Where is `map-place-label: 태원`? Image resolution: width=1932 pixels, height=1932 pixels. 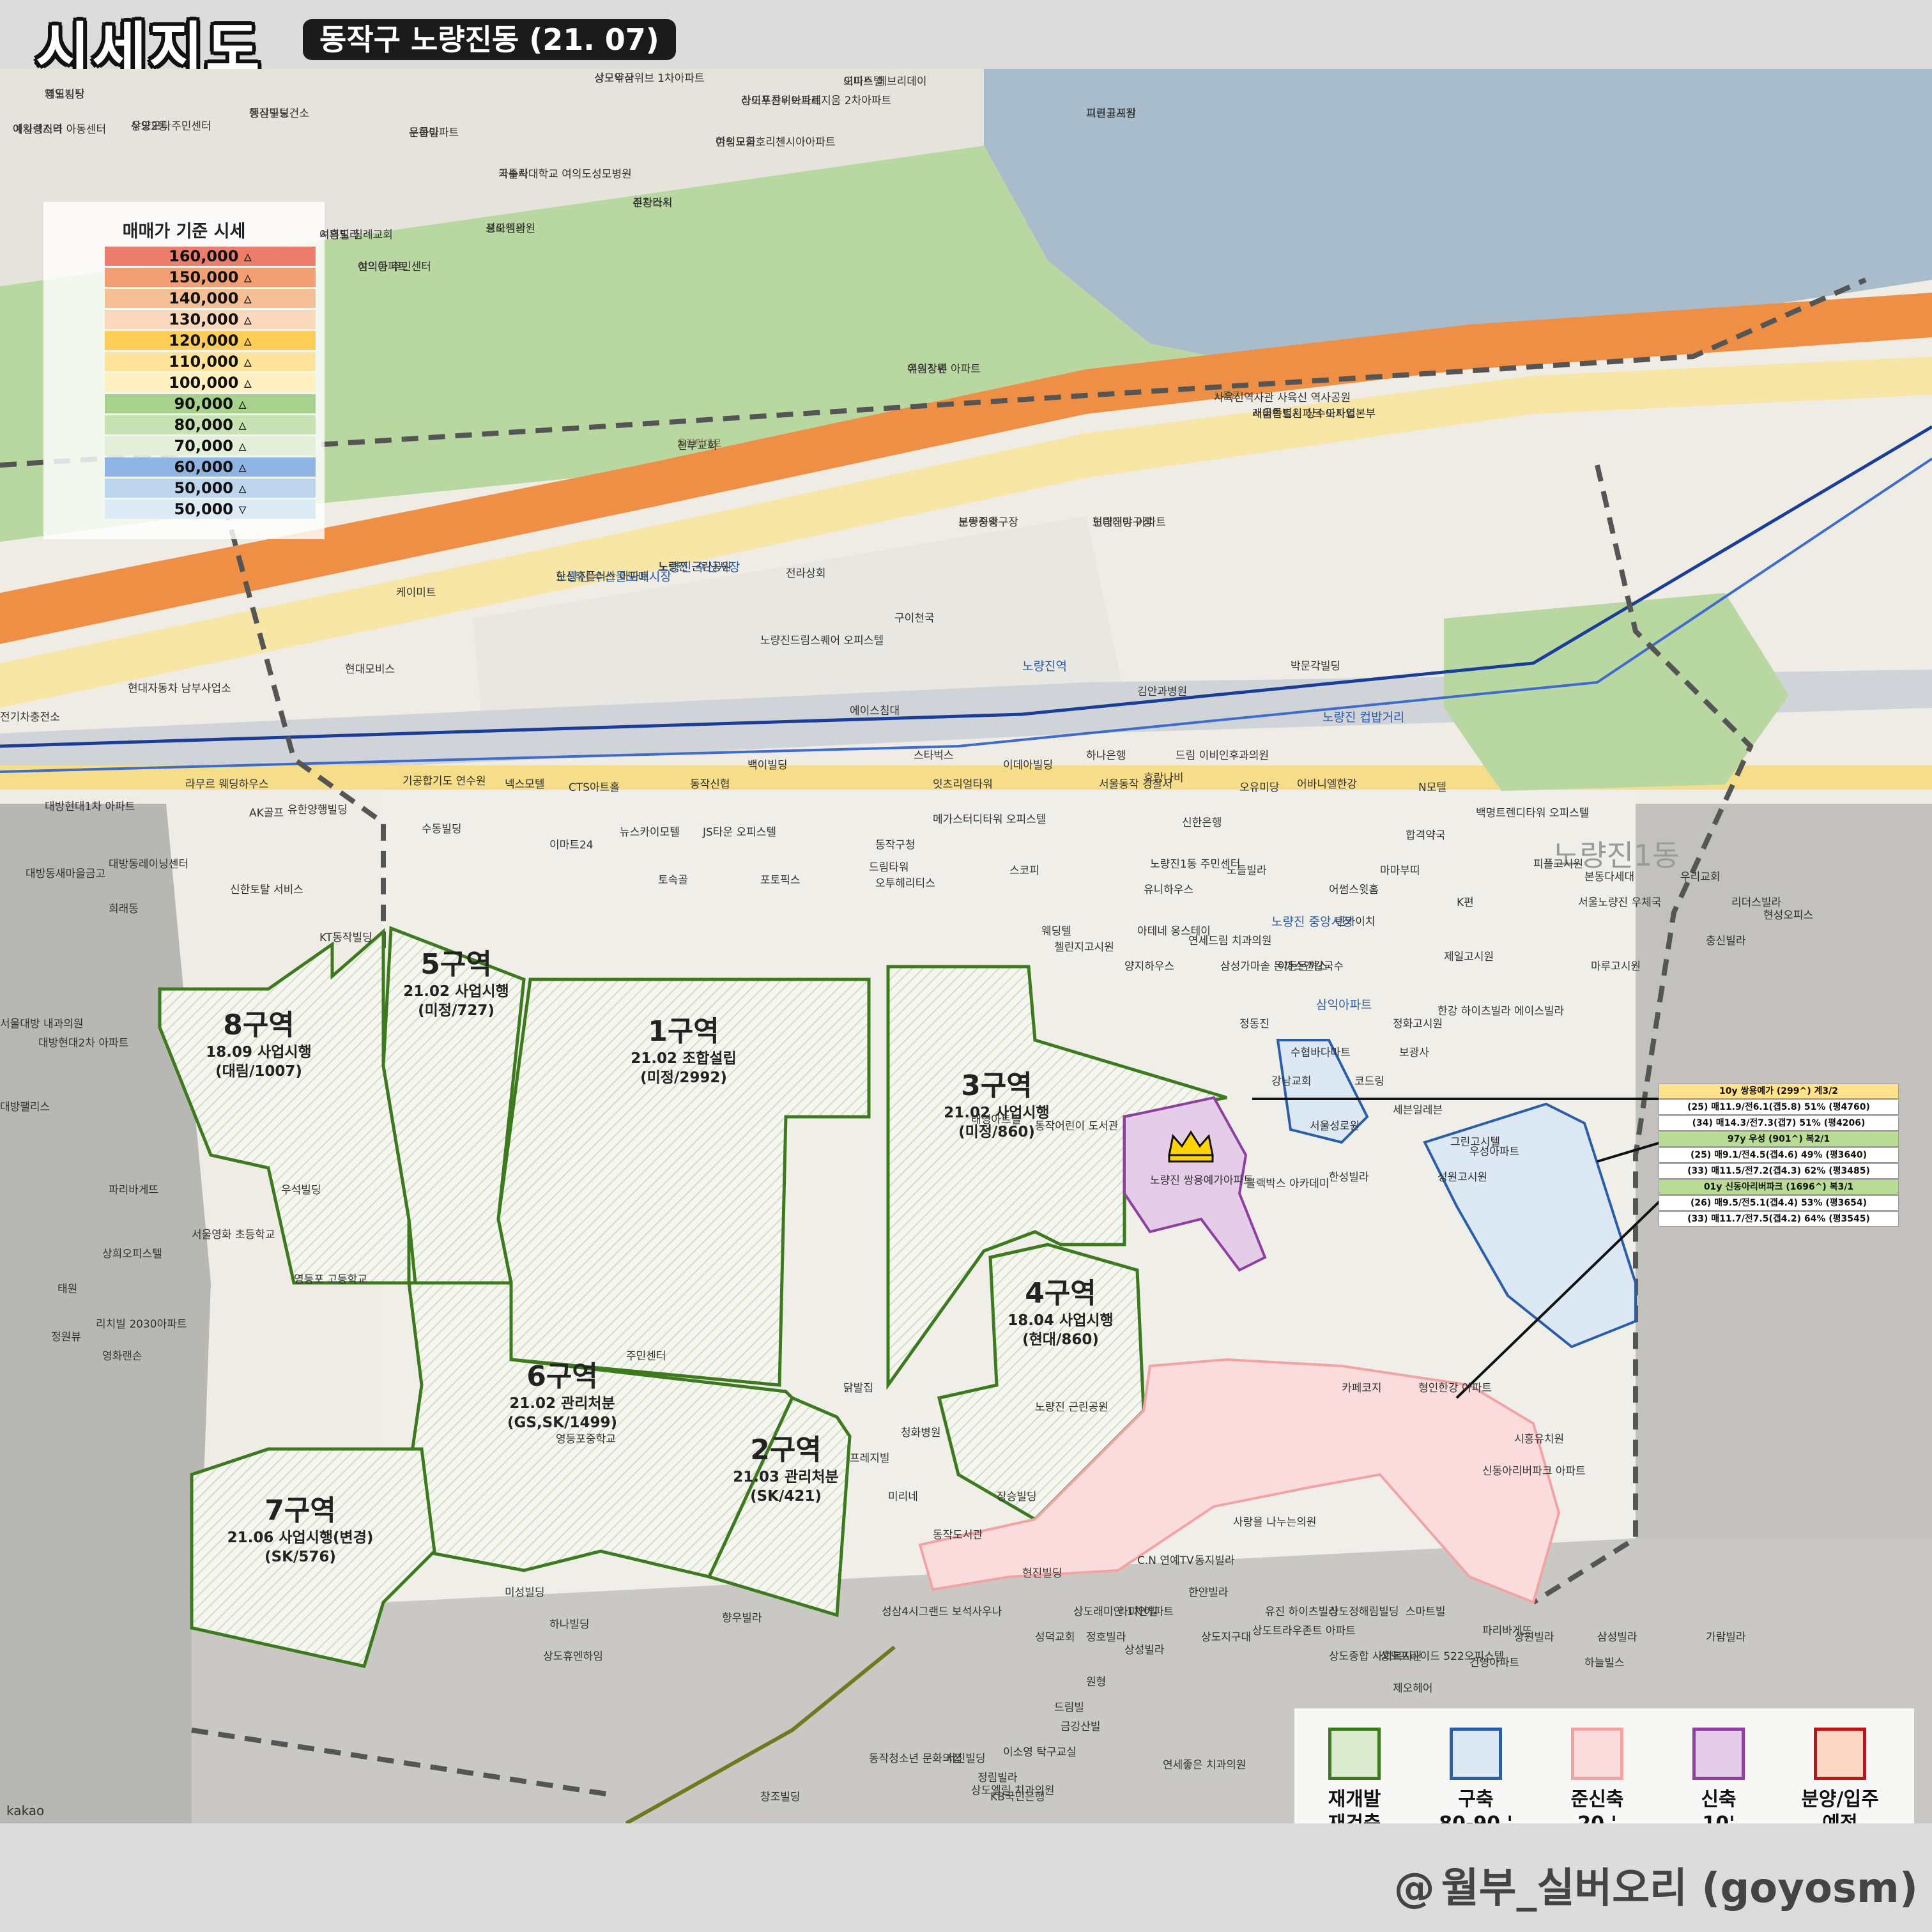
map-place-label: 태원 is located at coordinates (67, 1288).